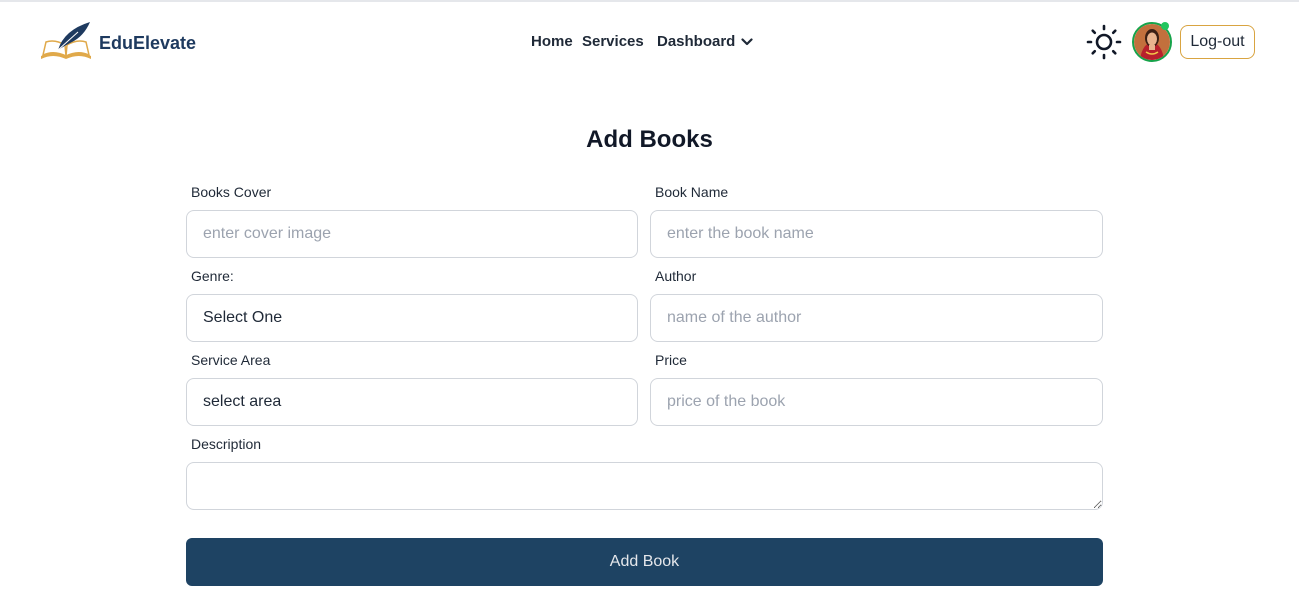  What do you see at coordinates (412, 318) in the screenshot?
I see `genre-select: Select One` at bounding box center [412, 318].